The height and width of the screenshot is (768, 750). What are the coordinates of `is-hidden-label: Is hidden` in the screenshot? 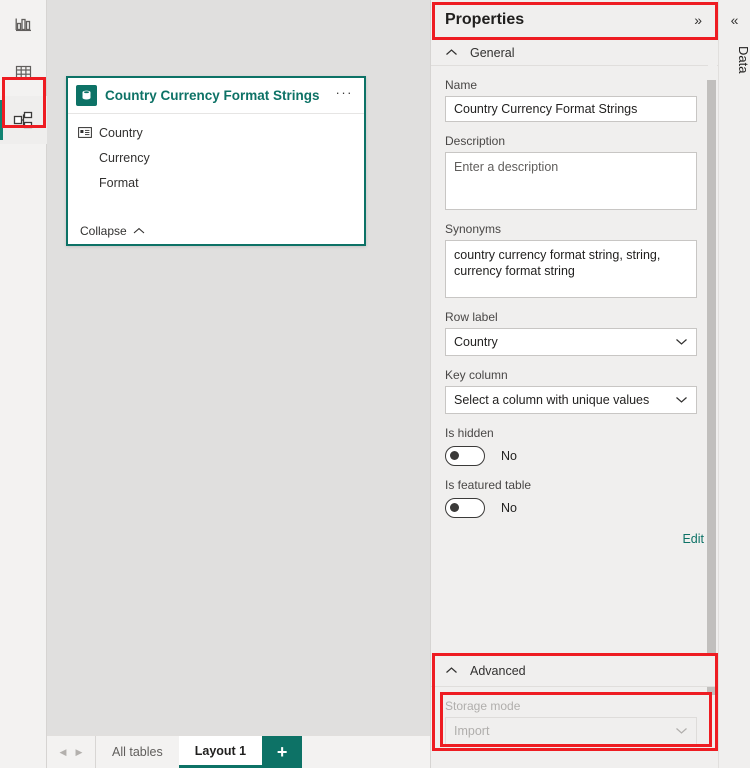 It's located at (469, 433).